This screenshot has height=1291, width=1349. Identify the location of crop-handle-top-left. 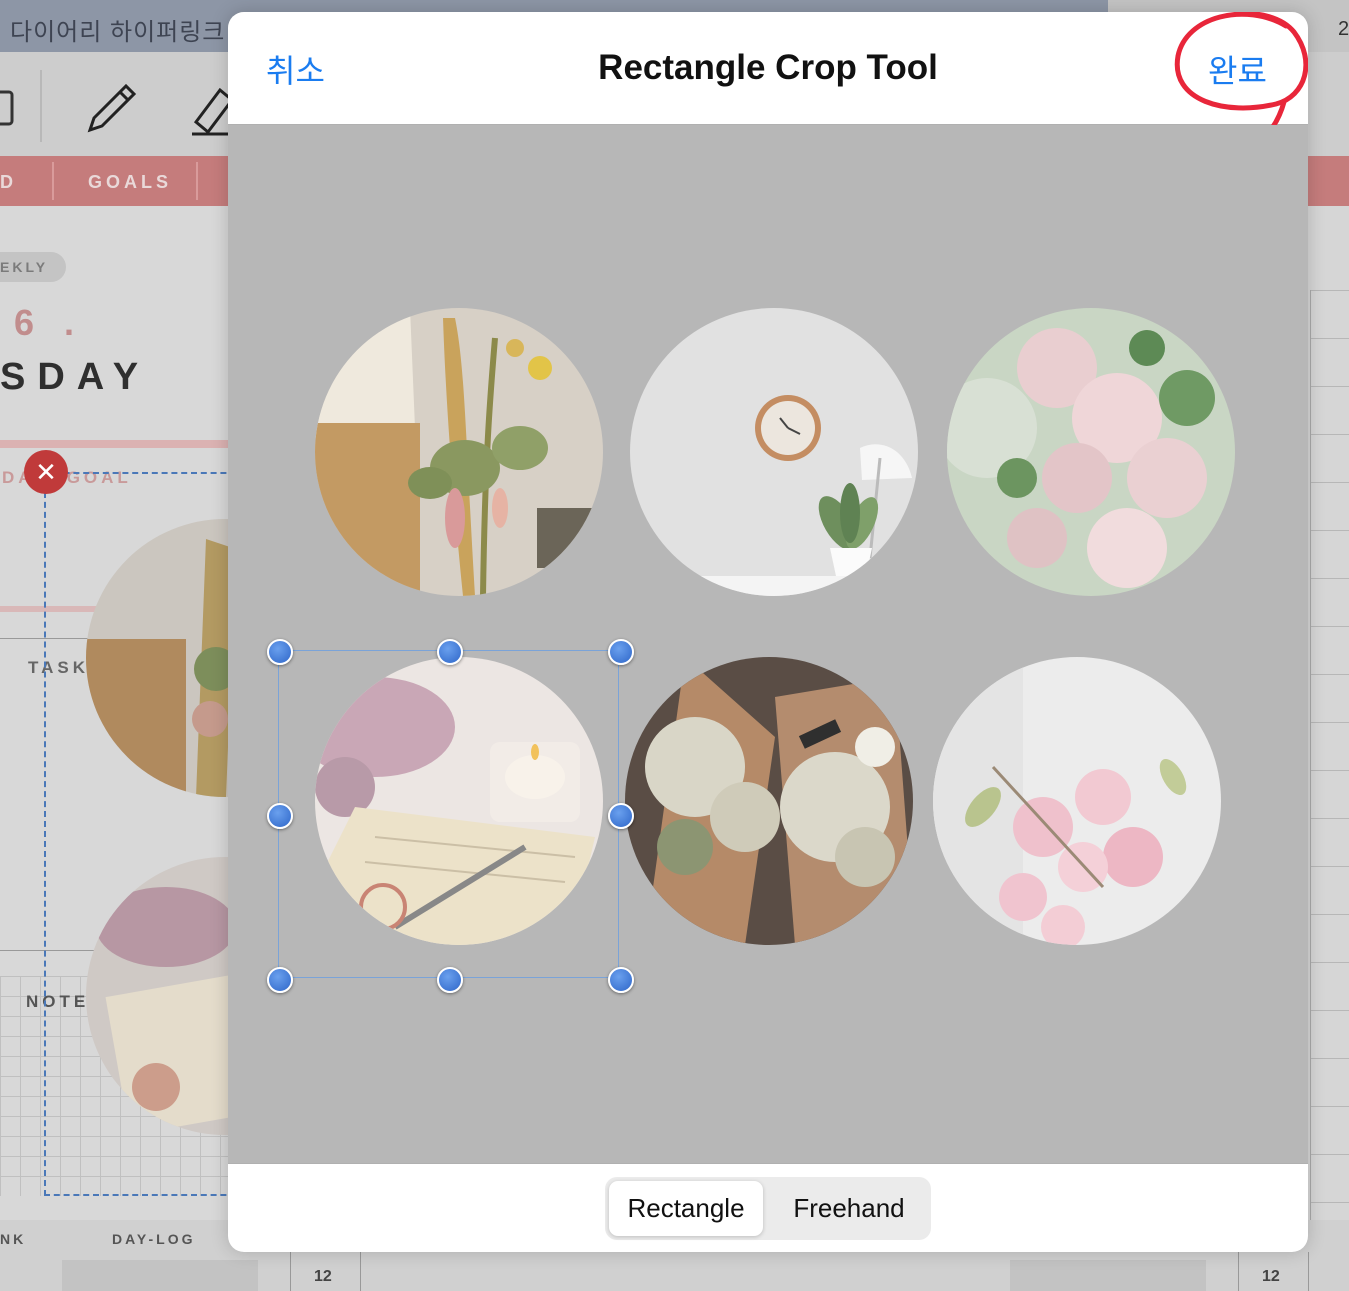
(280, 652).